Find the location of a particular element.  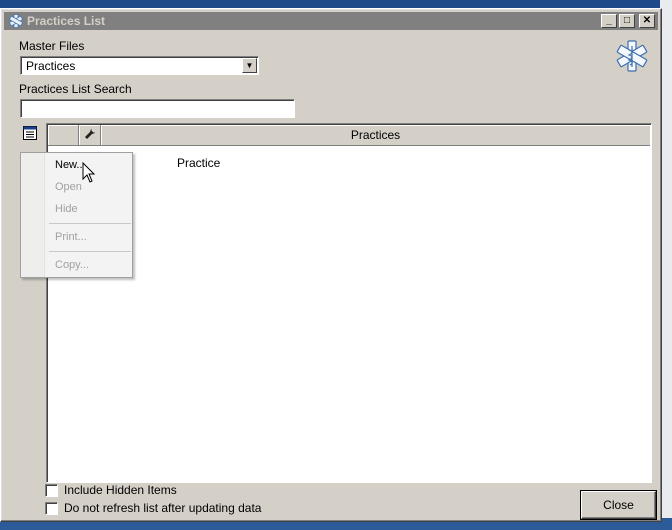

grid-header-practices: Practices is located at coordinates (375, 135).